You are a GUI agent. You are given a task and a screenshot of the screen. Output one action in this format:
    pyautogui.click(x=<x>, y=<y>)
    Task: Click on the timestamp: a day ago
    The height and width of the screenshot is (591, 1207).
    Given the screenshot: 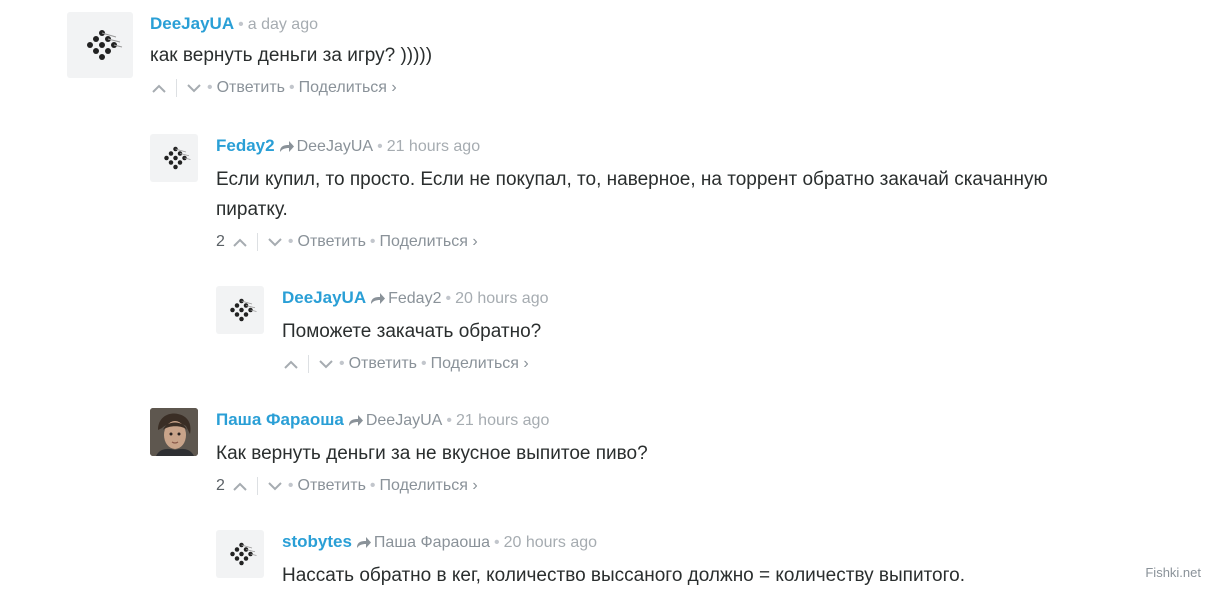 What is the action you would take?
    pyautogui.click(x=283, y=24)
    